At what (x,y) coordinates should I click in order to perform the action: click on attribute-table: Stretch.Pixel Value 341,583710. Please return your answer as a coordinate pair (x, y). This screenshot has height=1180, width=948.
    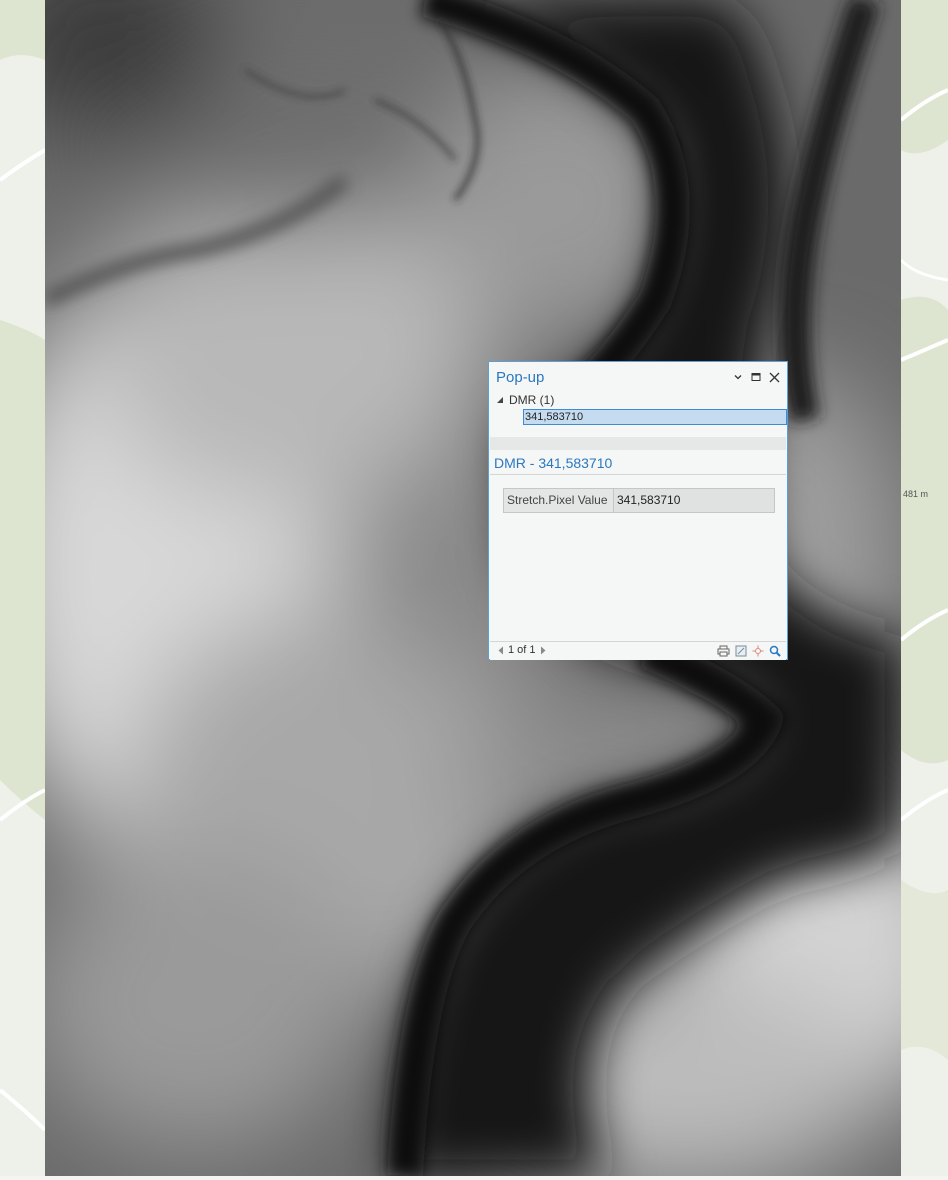
    Looking at the image, I should click on (639, 500).